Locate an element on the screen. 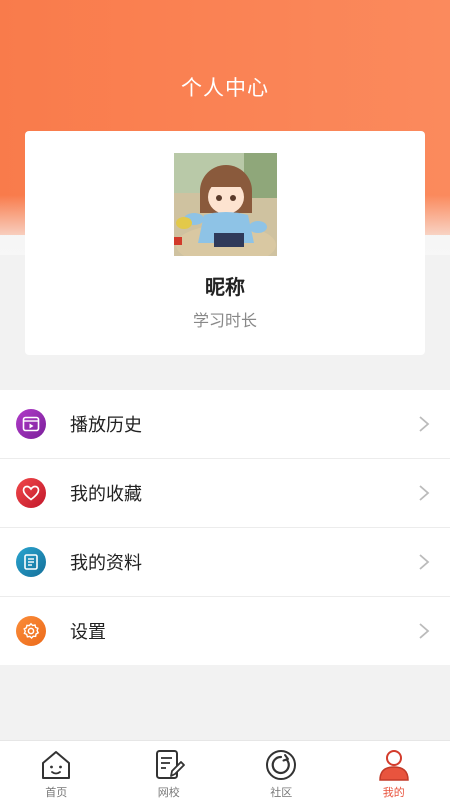 The image size is (450, 800). tab-online-school: 网校 is located at coordinates (169, 770).